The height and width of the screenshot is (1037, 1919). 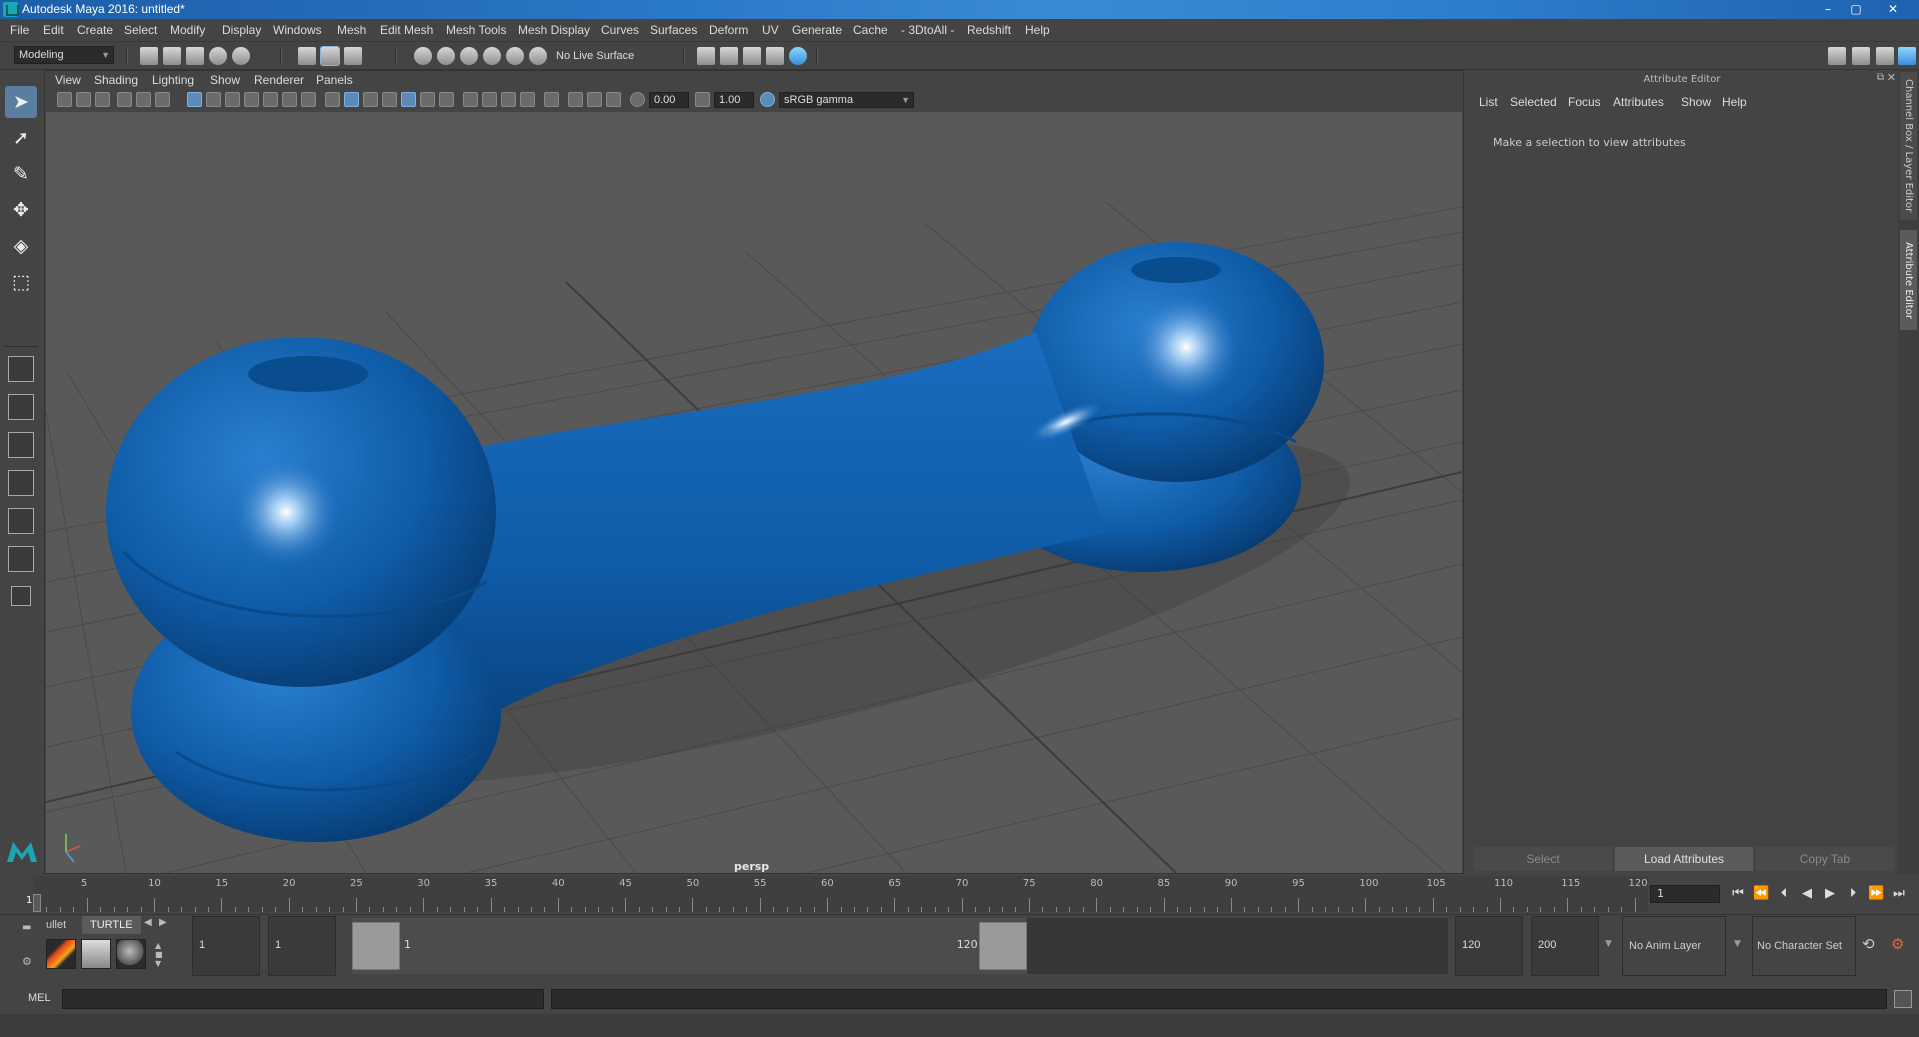 I want to click on menu-create: Create, so click(x=95, y=30).